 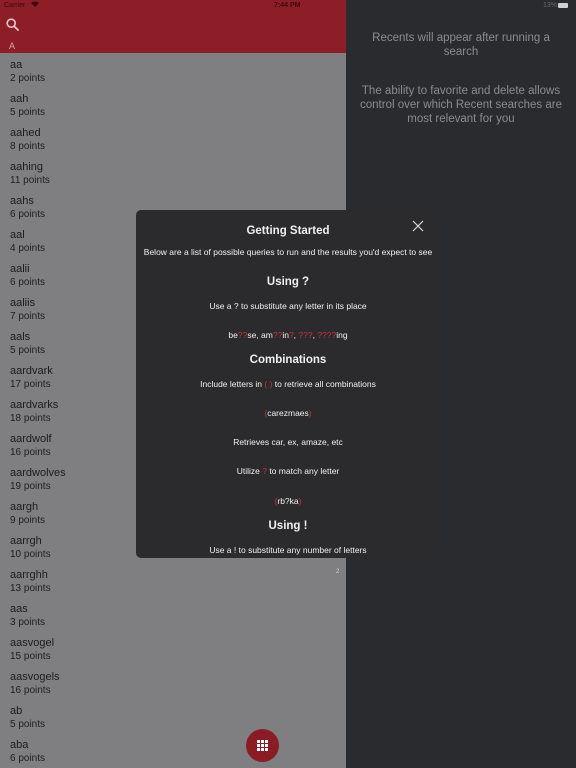 I want to click on clock: 7:44 PM, so click(x=287, y=5).